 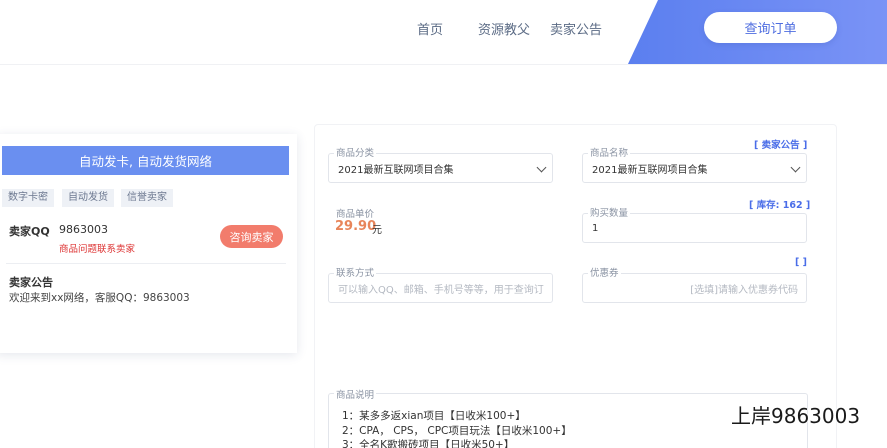 What do you see at coordinates (457, 431) in the screenshot?
I see `description-line: 2：CPA， CPS， CPC项目玩法【日收米100+】` at bounding box center [457, 431].